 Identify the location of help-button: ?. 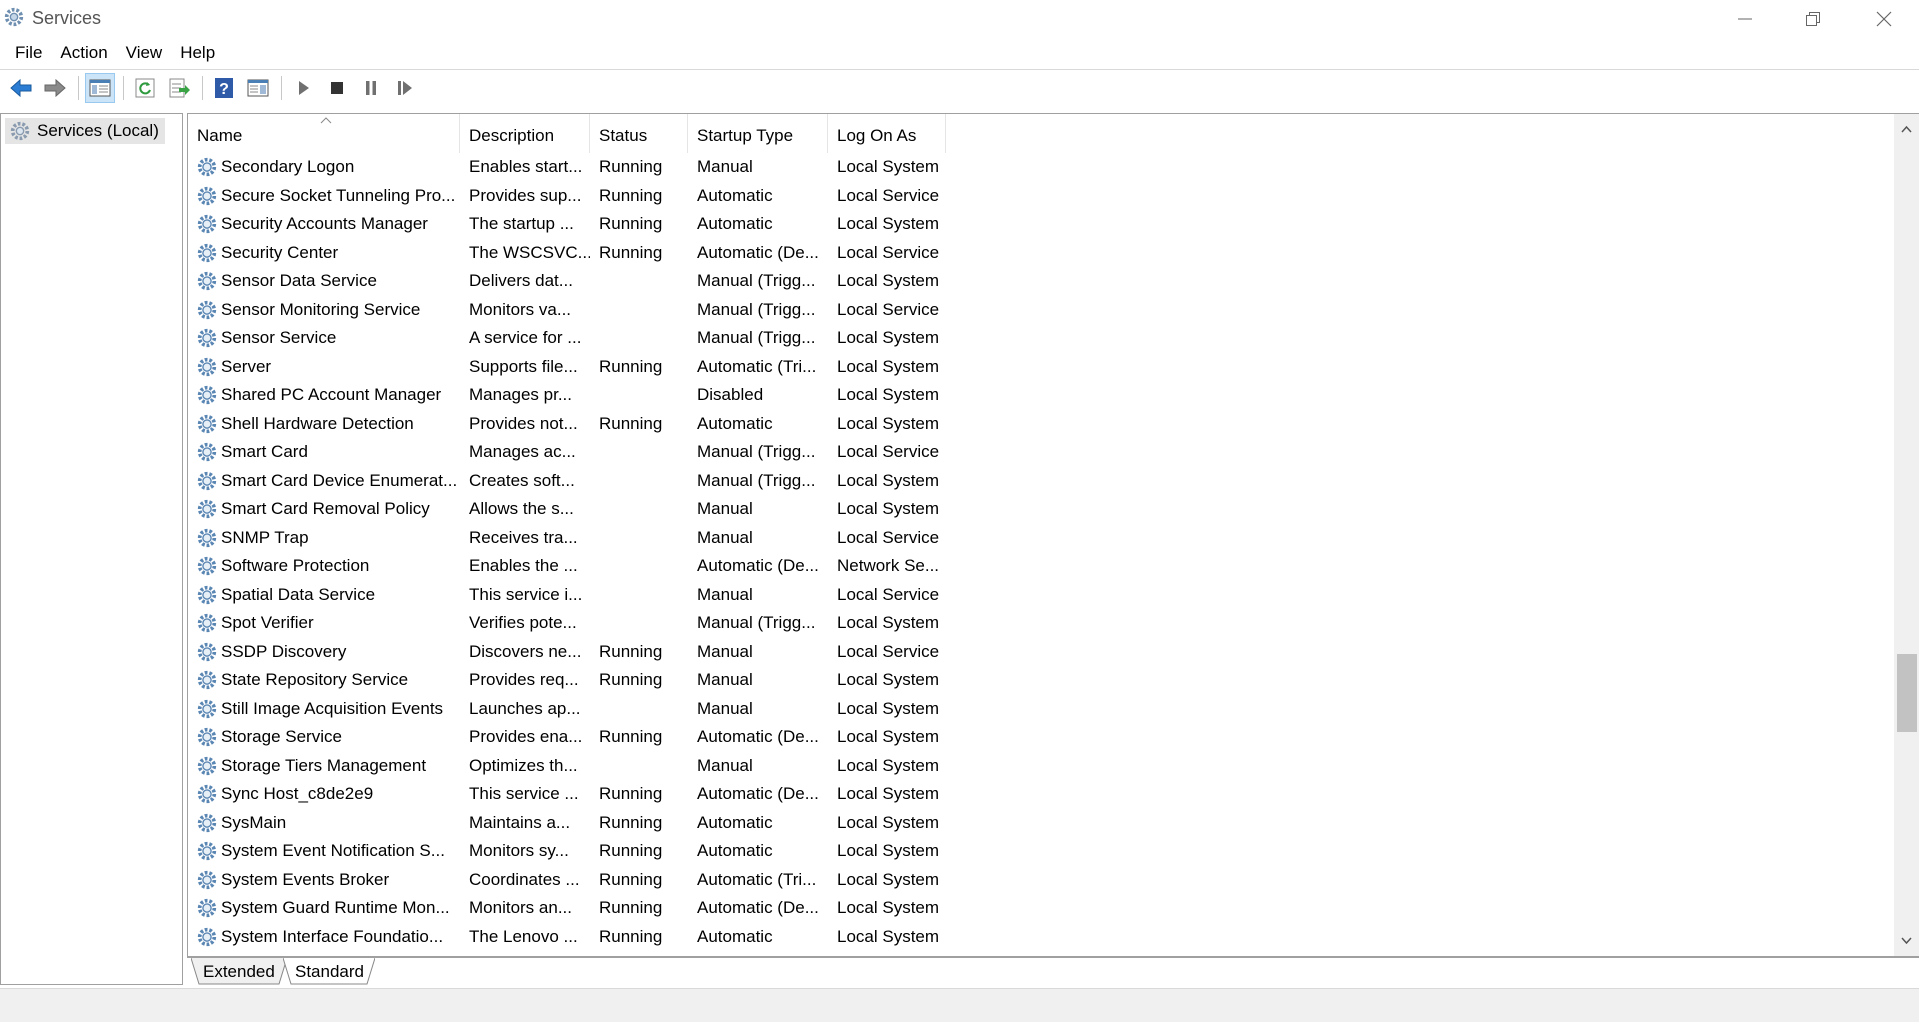
(224, 88).